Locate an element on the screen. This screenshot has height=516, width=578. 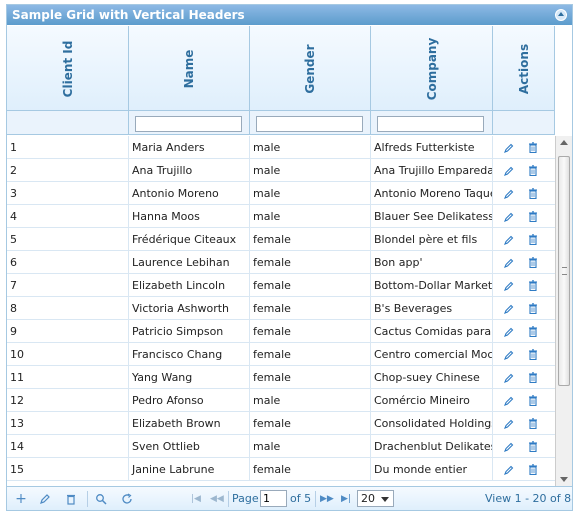
cell-name: Elizabeth Lincoln is located at coordinates (189, 285).